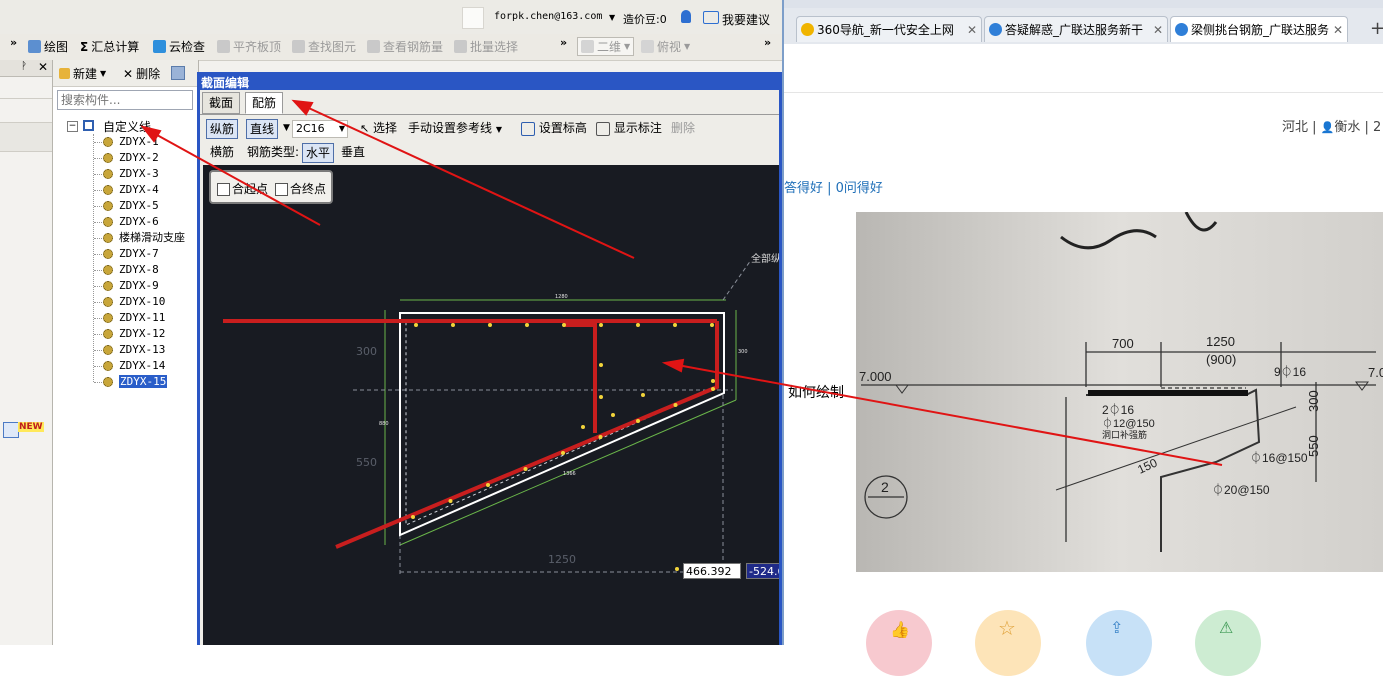 This screenshot has width=1383, height=676. I want to click on long-rebar-button: 纵筋, so click(222, 129).